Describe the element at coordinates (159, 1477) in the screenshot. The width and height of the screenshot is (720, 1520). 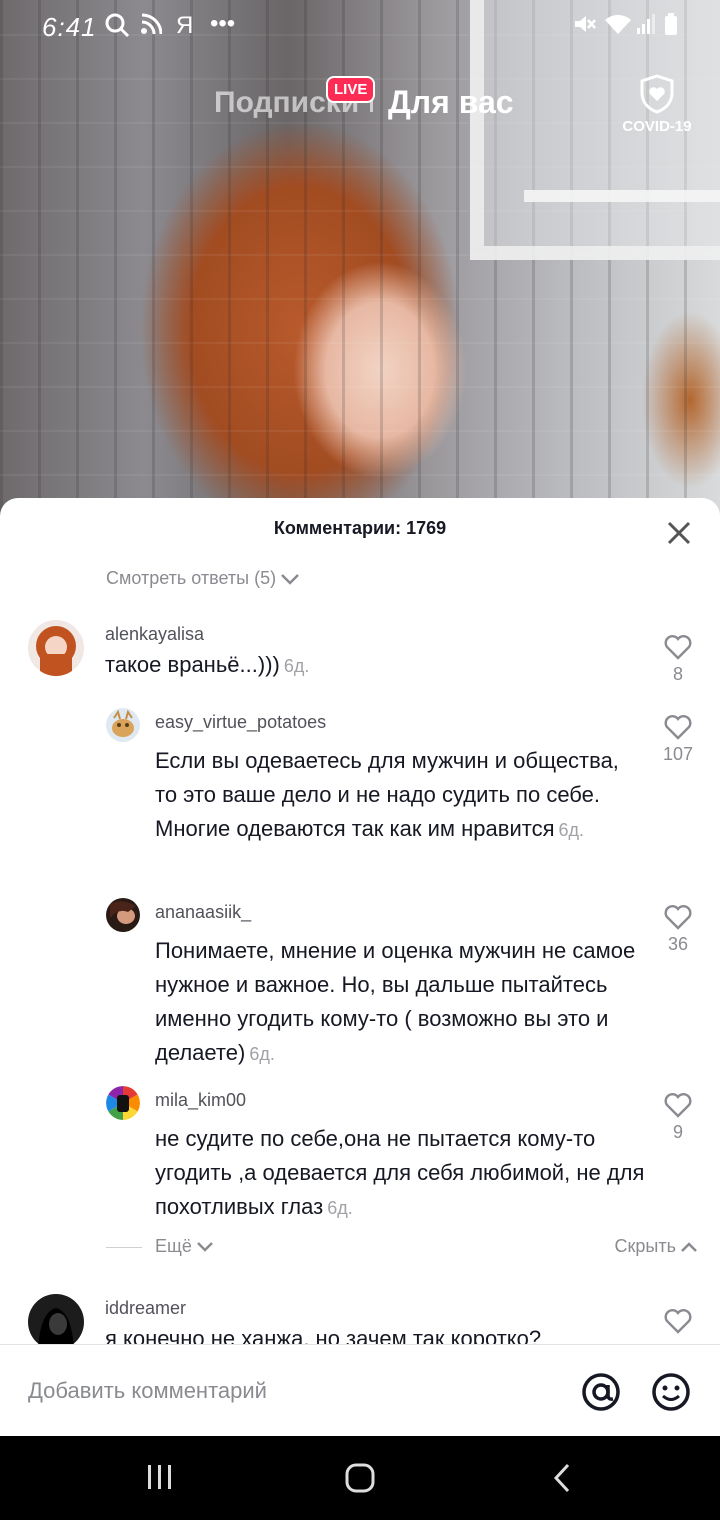
I see `recent-apps-icon` at that location.